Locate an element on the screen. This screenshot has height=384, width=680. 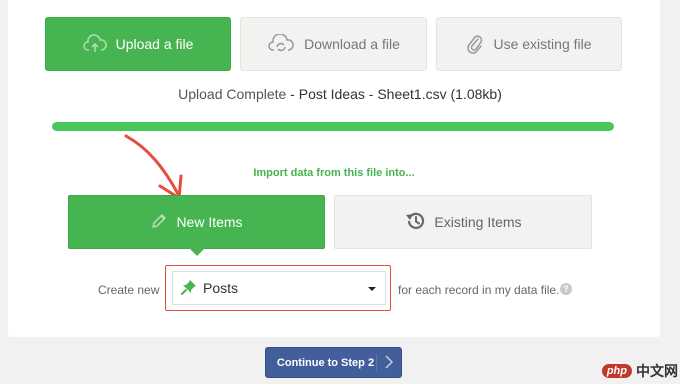
continue-step-2-label: Continue to Step 2 is located at coordinates (325, 362).